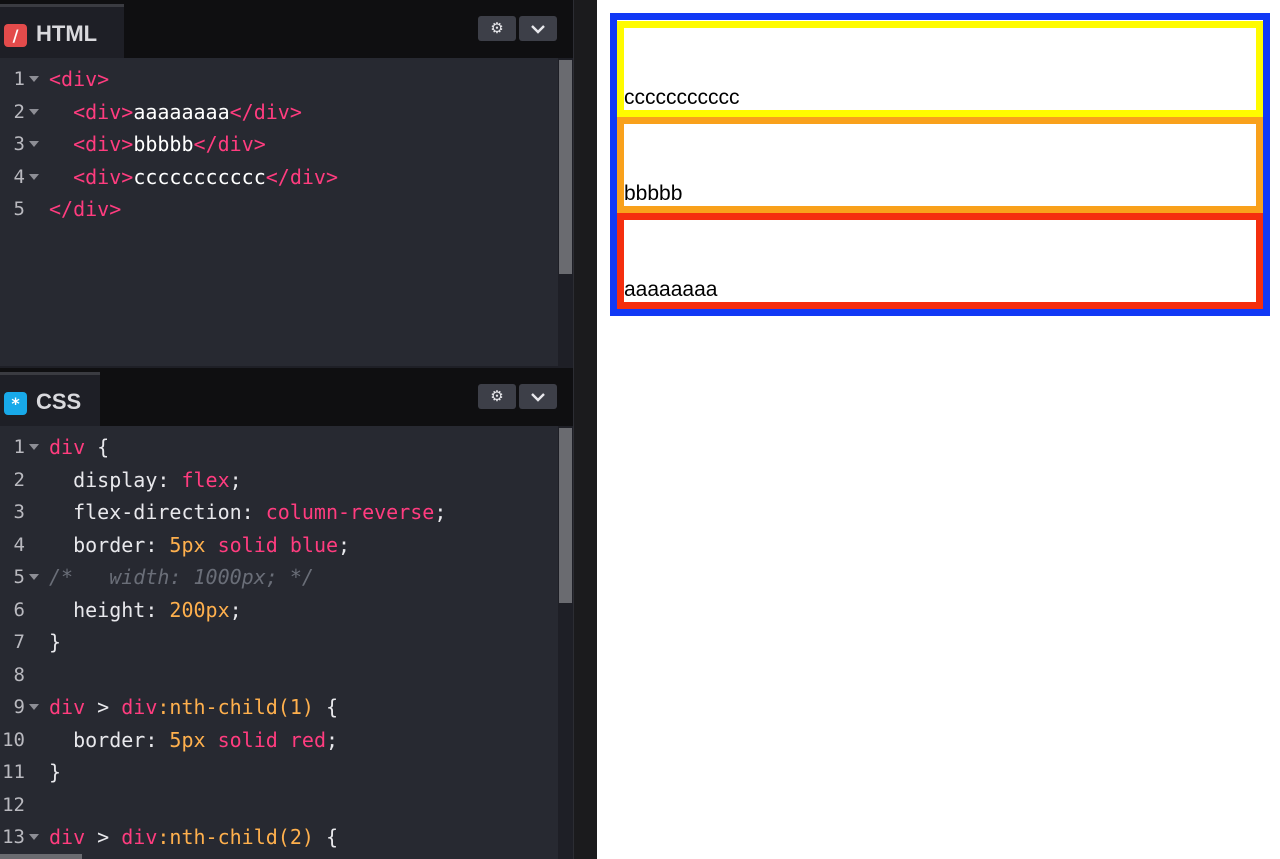 Image resolution: width=1280 pixels, height=859 pixels. I want to click on preview-child-c: ccccccccccc, so click(940, 69).